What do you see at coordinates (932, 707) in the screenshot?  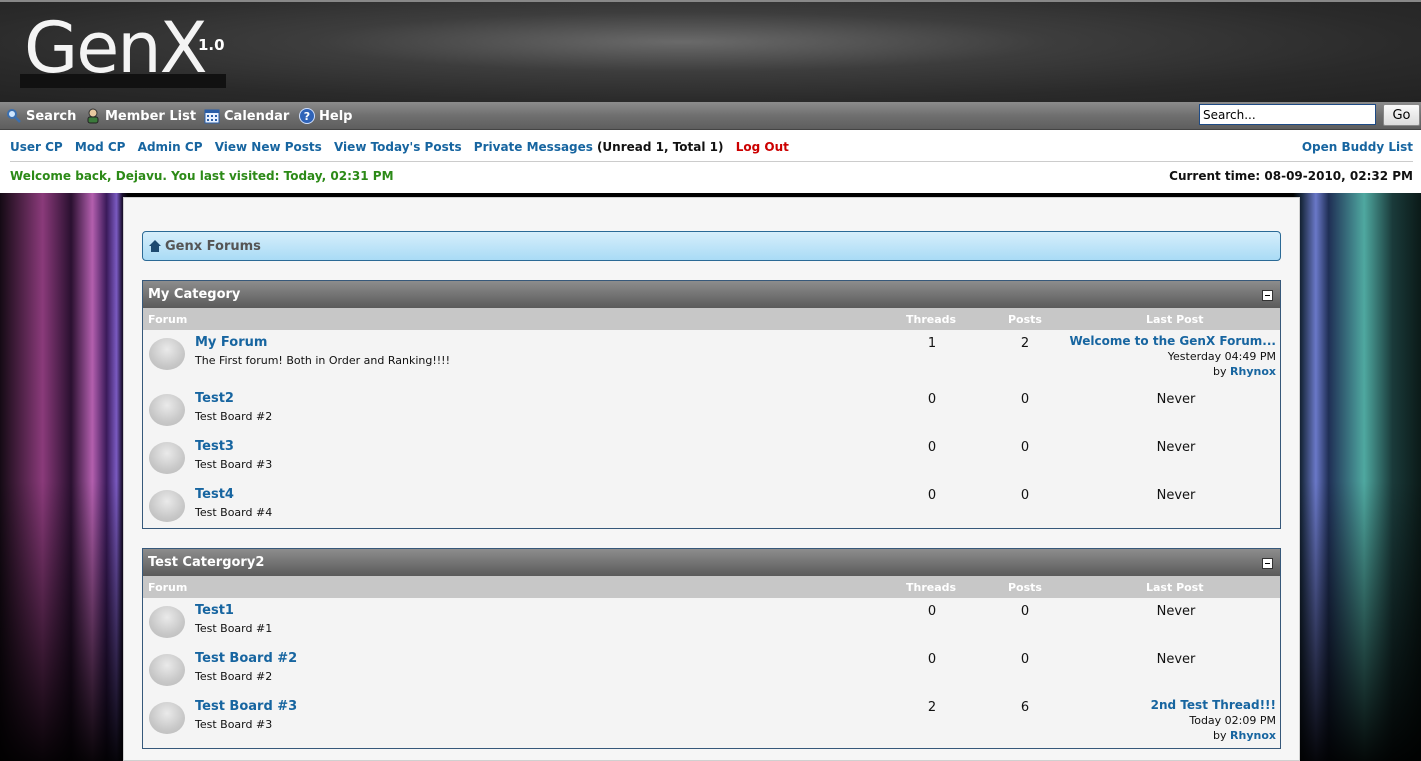 I see `thread-count: 2` at bounding box center [932, 707].